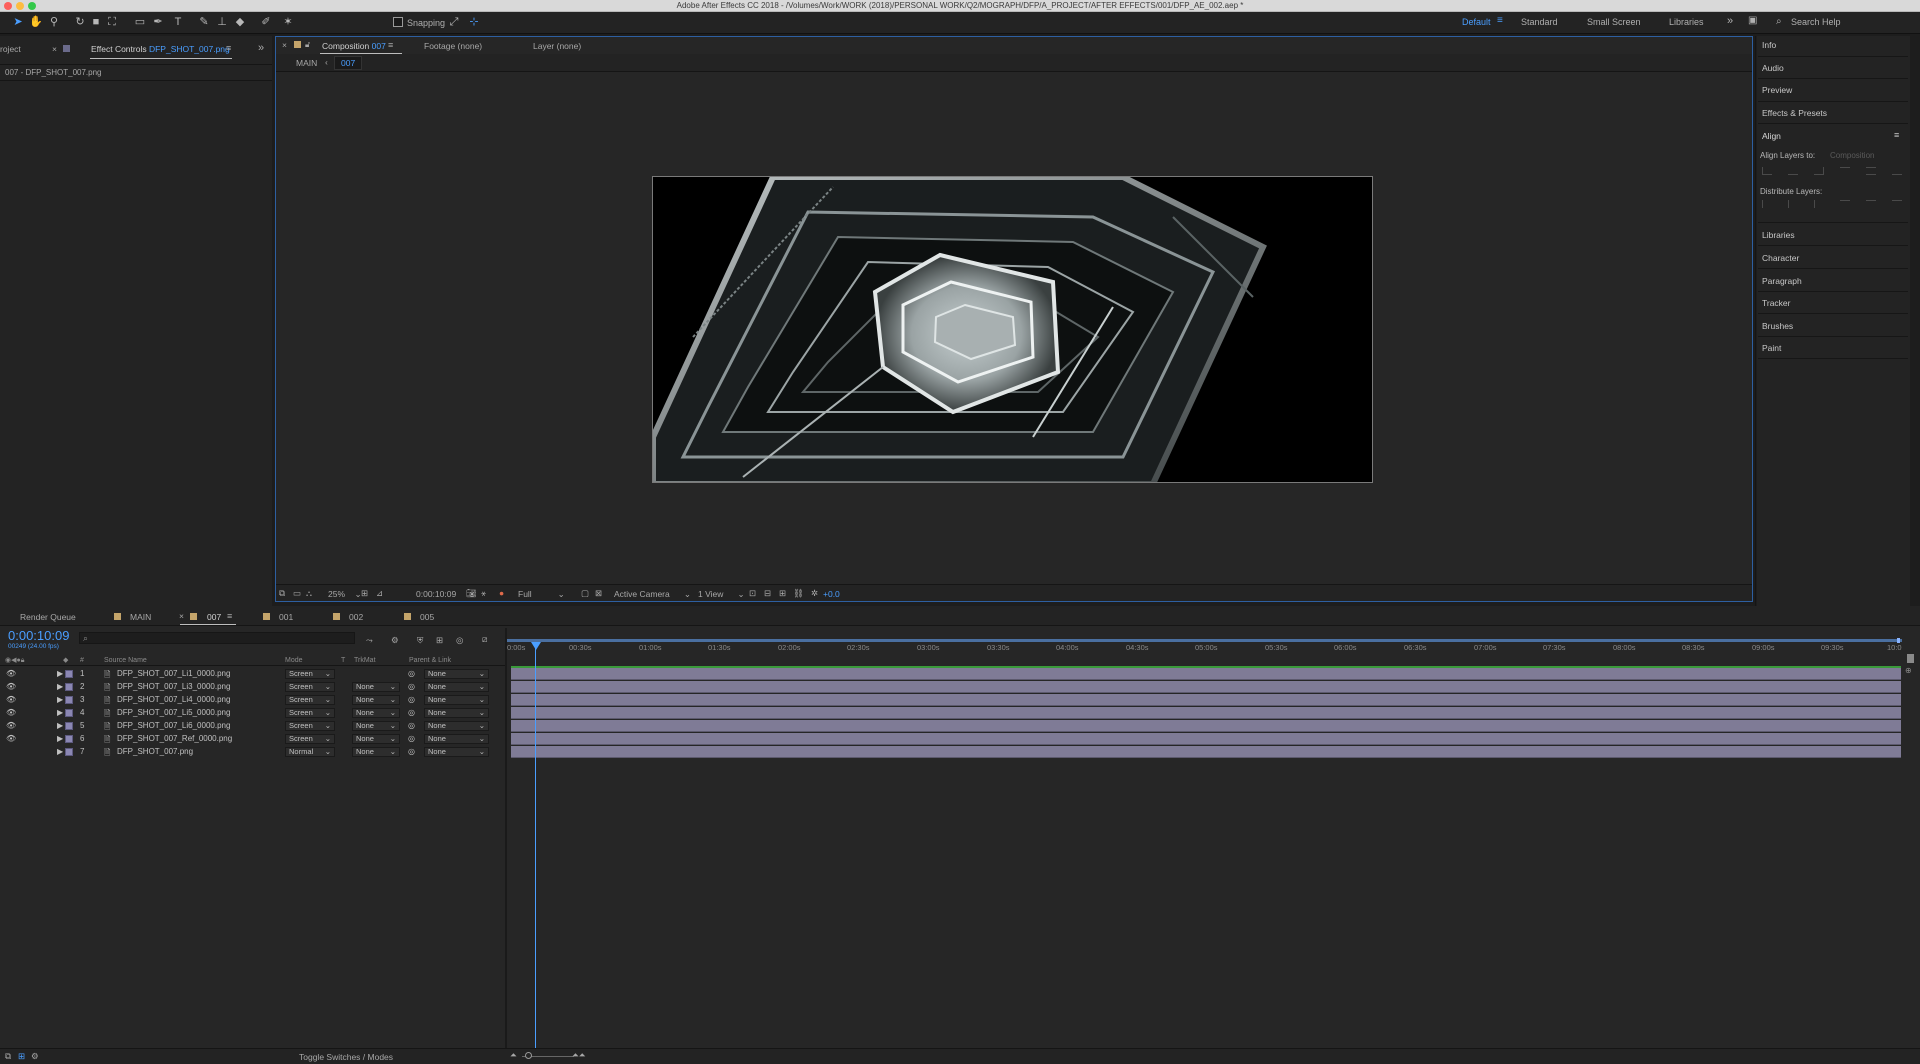 The height and width of the screenshot is (1064, 1920). Describe the element at coordinates (1793, 171) in the screenshot. I see `align-hcenter-icon` at that location.